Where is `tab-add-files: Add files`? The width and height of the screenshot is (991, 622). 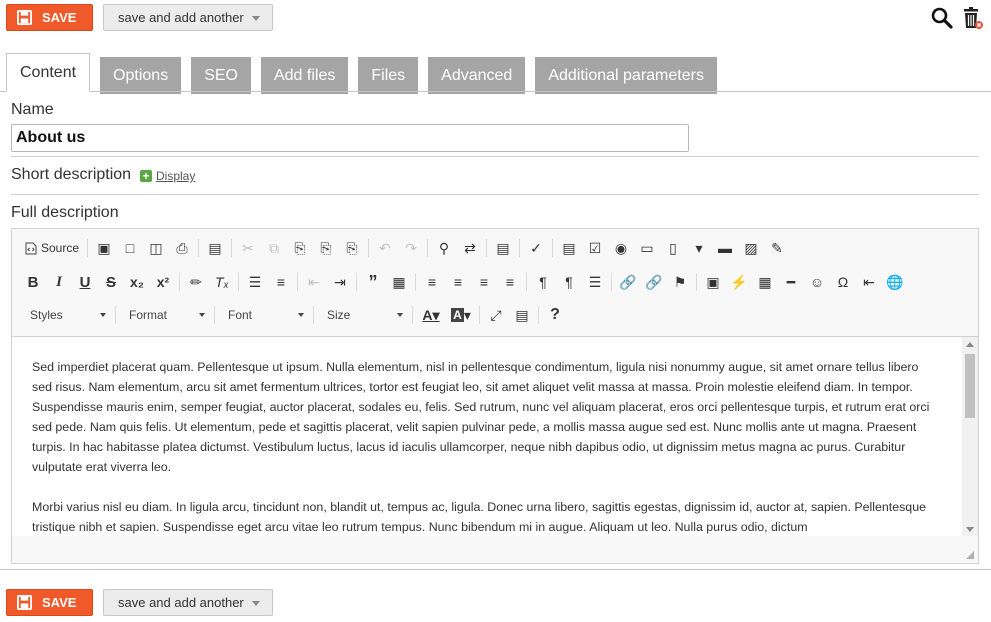 tab-add-files: Add files is located at coordinates (304, 75).